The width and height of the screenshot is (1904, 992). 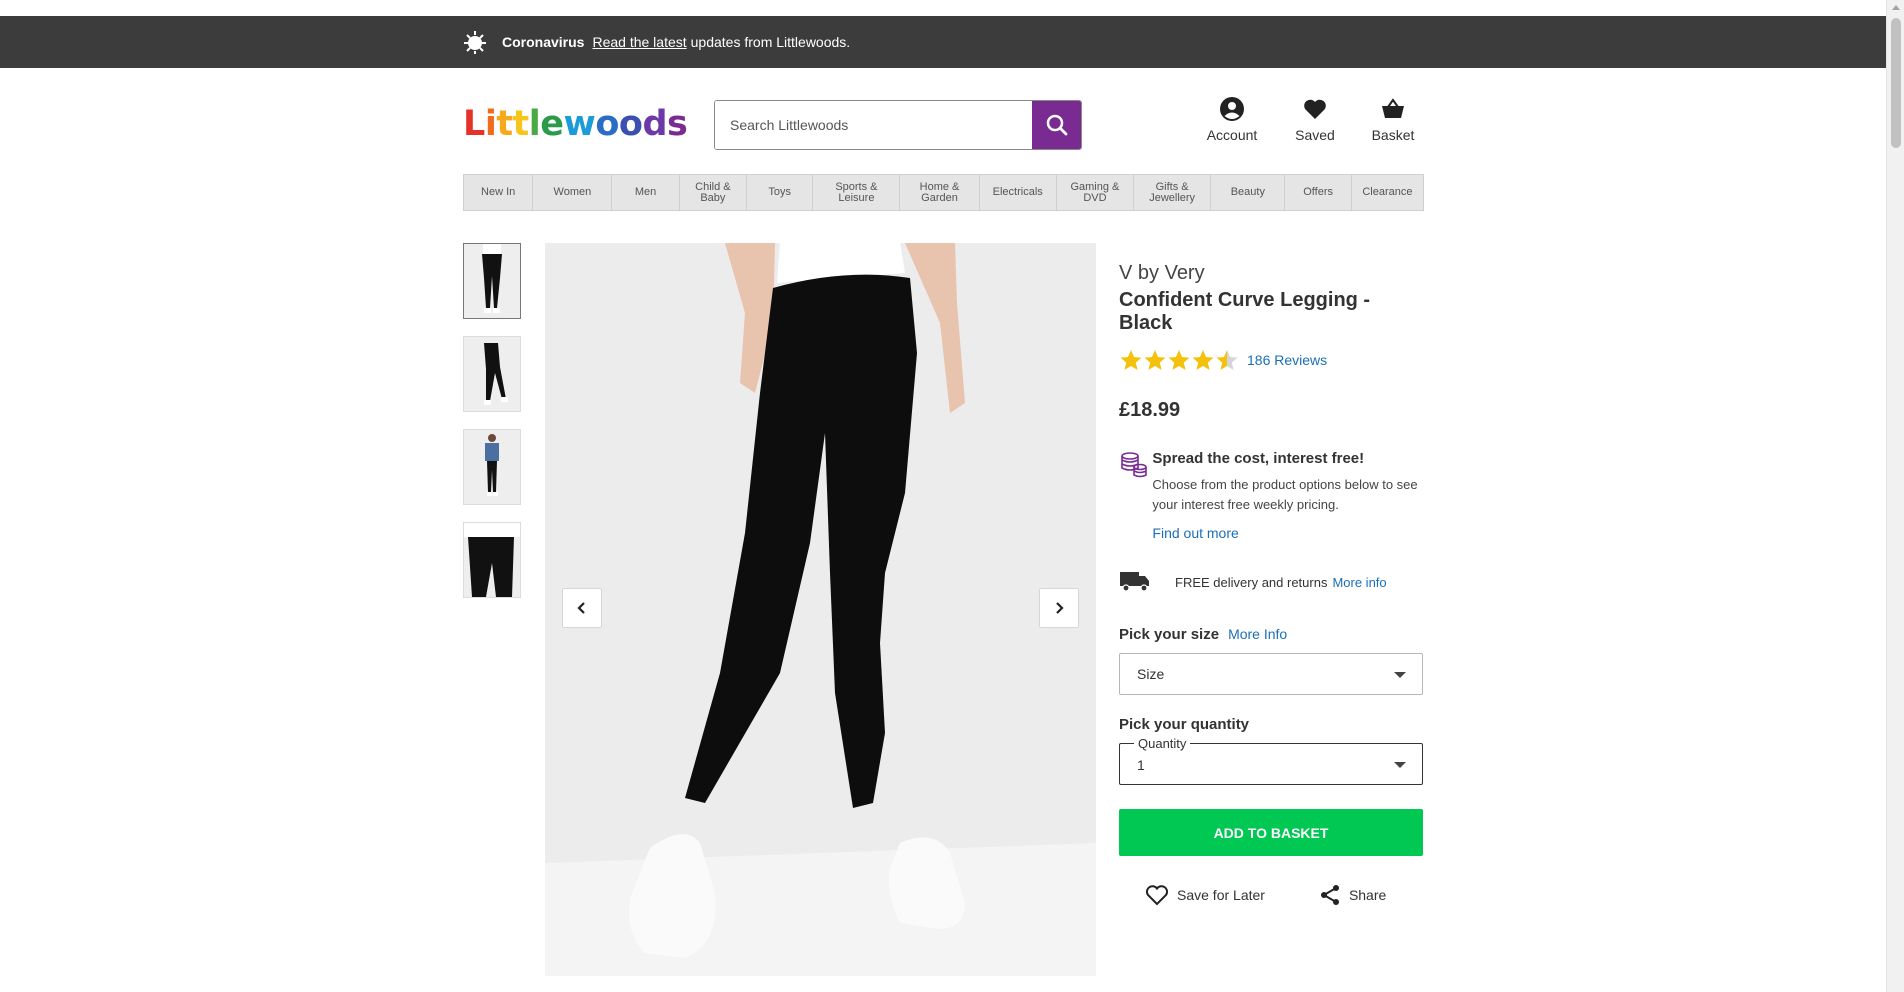 I want to click on scrollbar-thumb, so click(x=1896, y=83).